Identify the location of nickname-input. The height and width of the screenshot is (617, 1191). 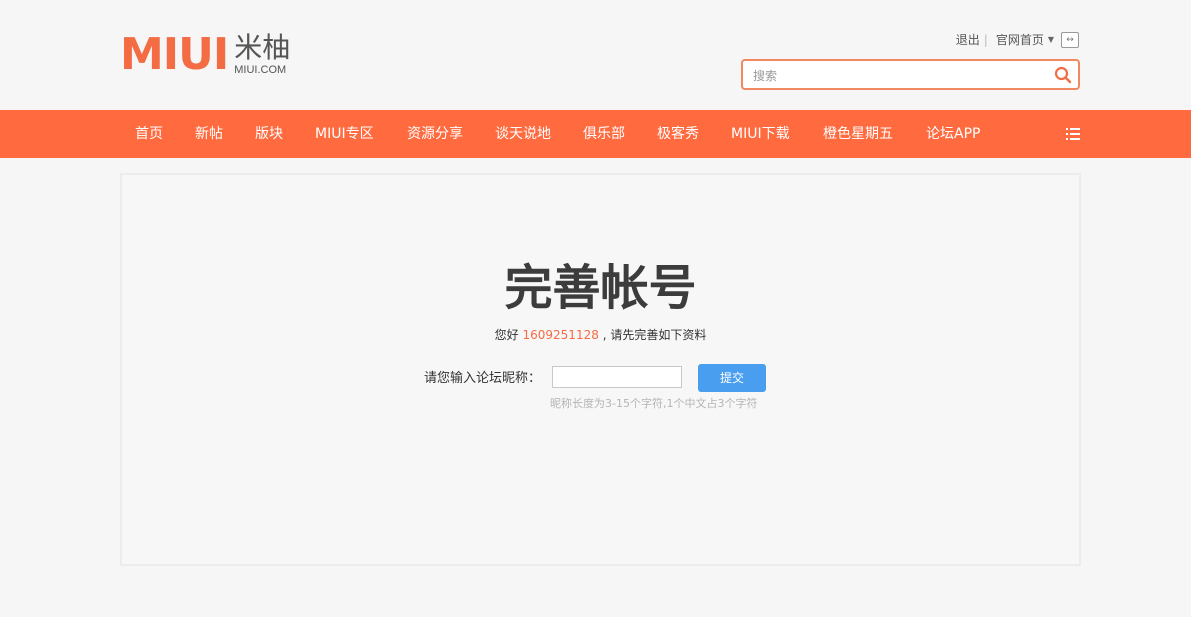
(617, 377).